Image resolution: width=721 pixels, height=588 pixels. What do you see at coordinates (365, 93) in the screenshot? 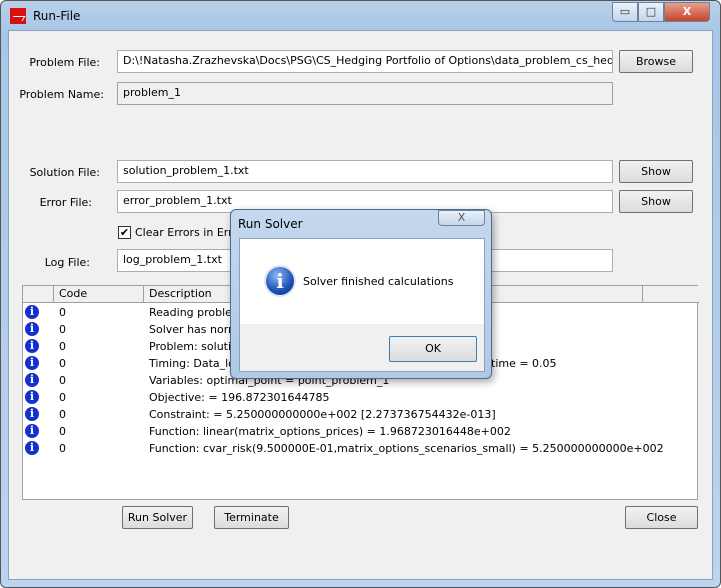
I see `problem-name-input: problem_1` at bounding box center [365, 93].